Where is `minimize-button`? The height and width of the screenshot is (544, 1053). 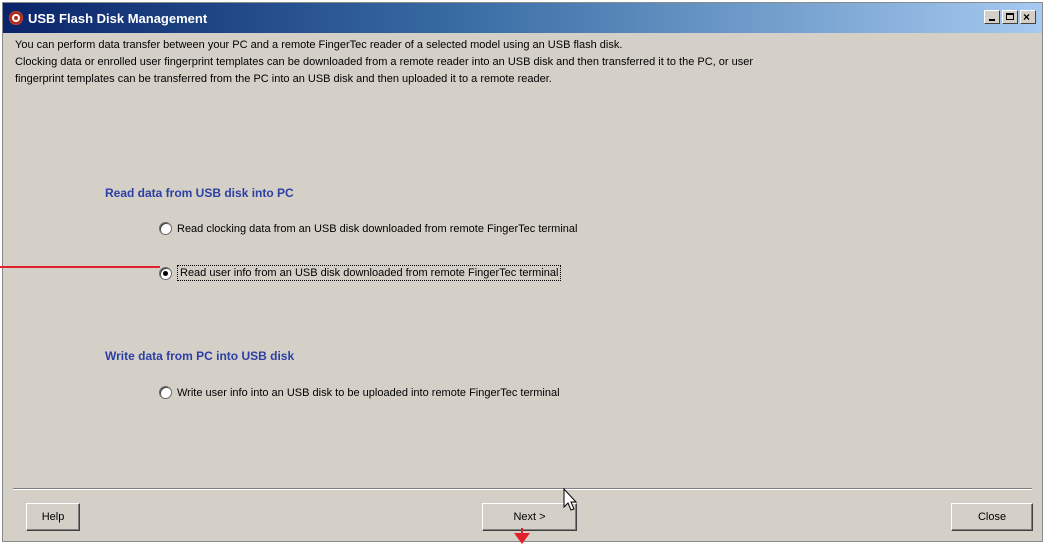 minimize-button is located at coordinates (992, 17).